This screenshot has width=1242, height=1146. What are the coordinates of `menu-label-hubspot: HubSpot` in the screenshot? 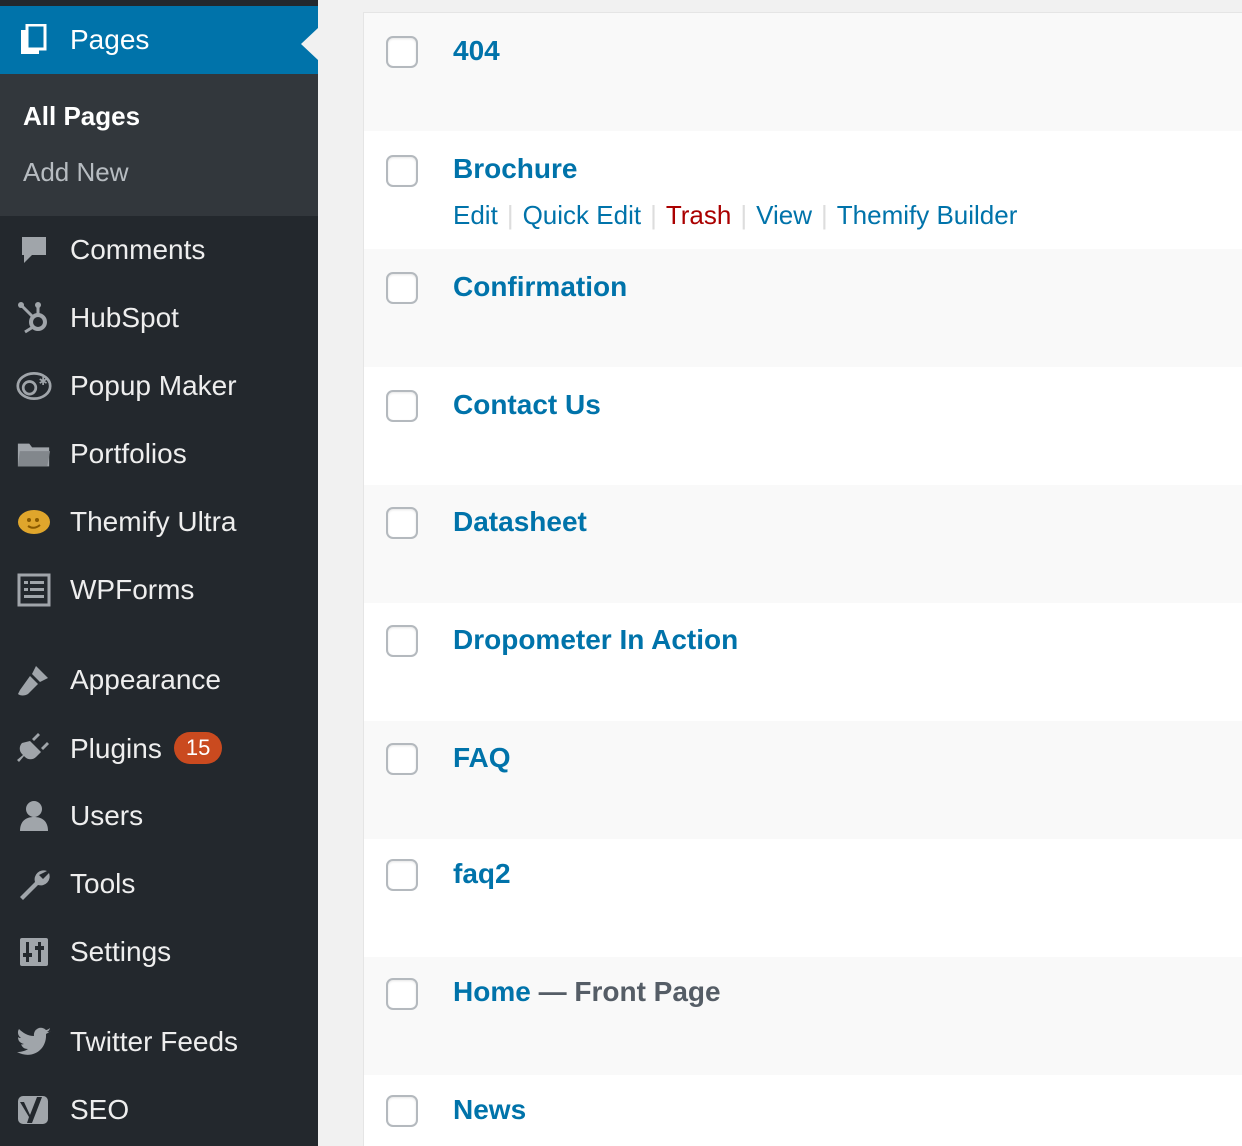 It's located at (124, 317).